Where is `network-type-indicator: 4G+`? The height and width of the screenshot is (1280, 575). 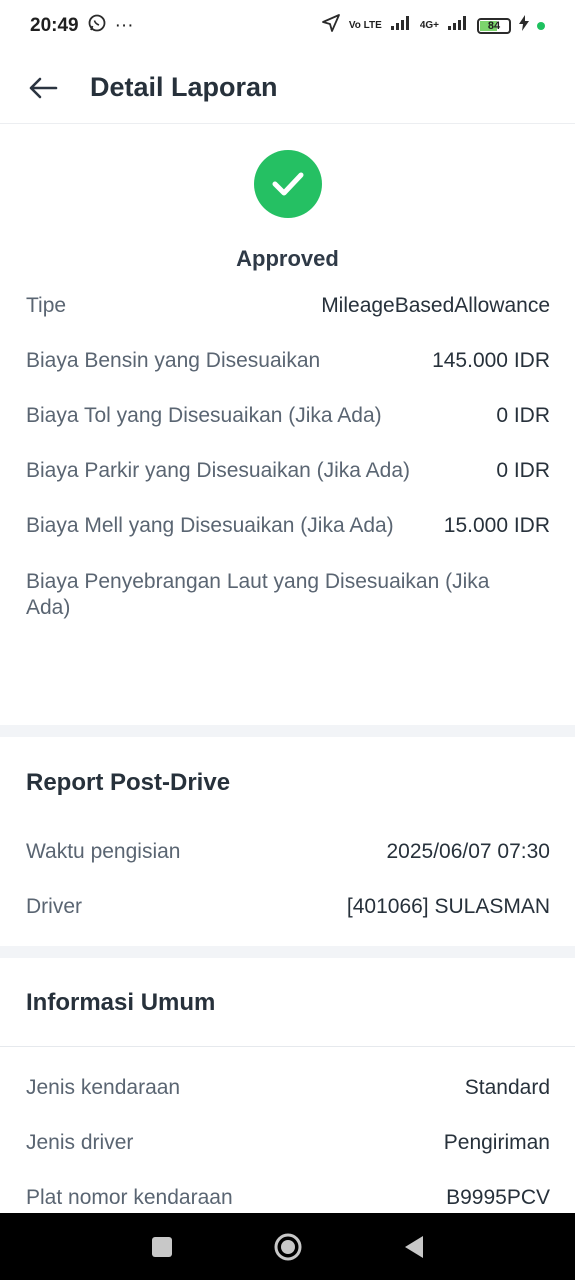 network-type-indicator: 4G+ is located at coordinates (429, 25).